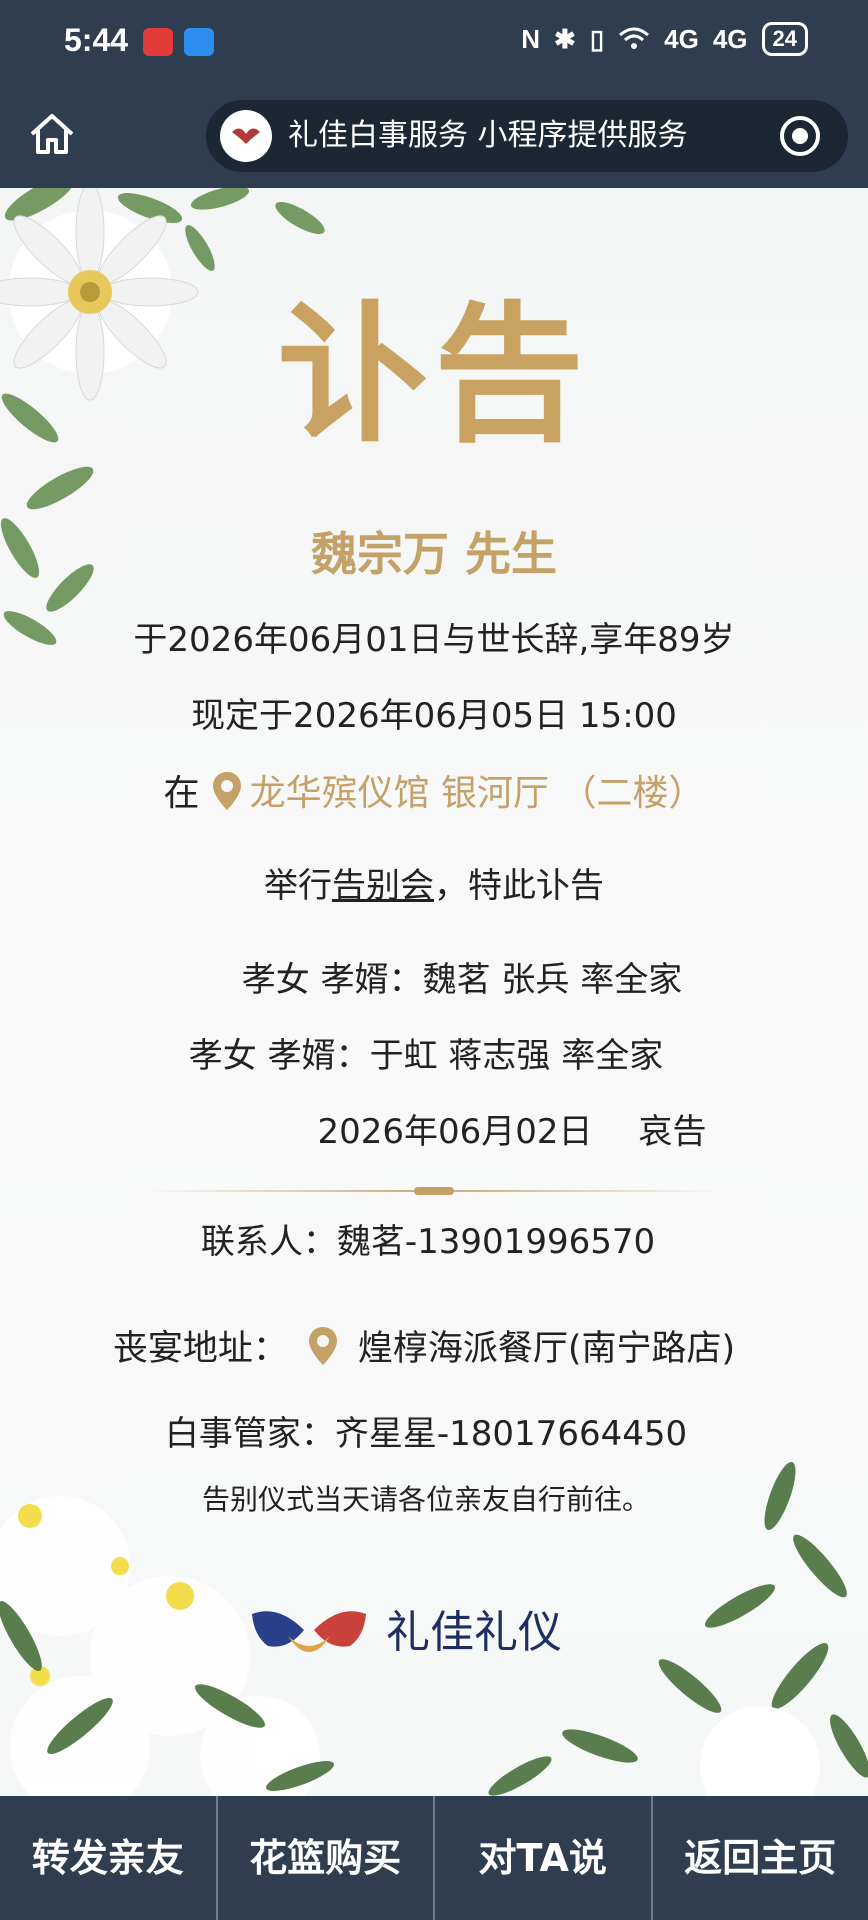  I want to click on contact-line: 联系人：魏茗-13901996570, so click(431, 1238).